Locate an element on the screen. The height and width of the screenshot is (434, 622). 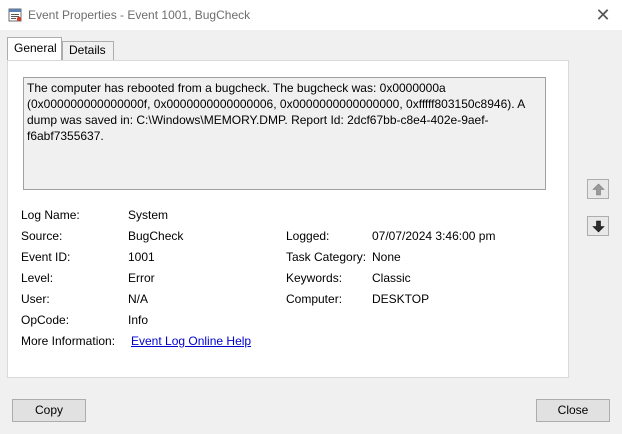
tab-general: General is located at coordinates (34, 48).